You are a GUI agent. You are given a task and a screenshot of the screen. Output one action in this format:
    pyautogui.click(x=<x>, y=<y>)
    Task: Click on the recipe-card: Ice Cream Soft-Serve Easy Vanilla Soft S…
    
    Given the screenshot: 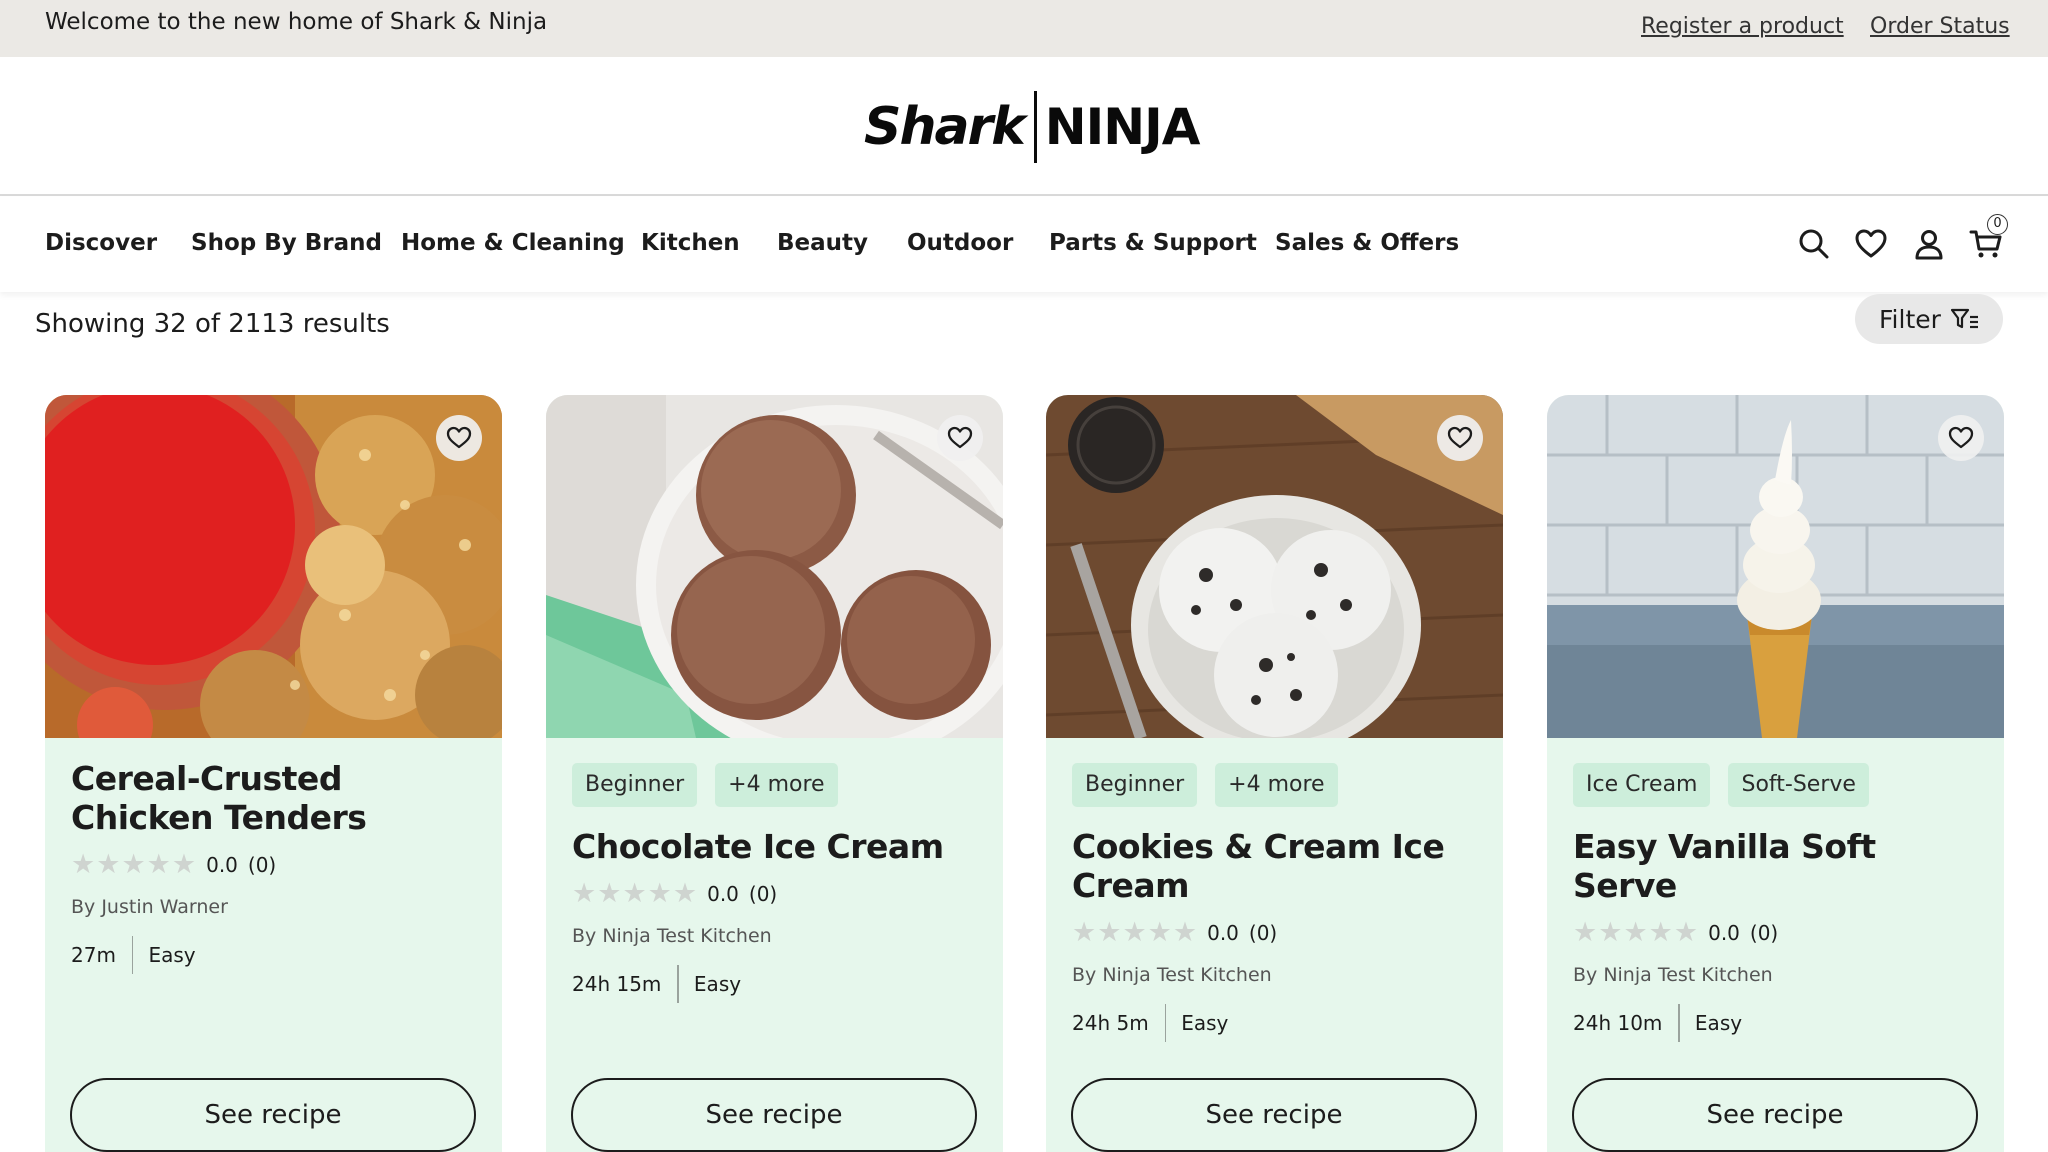 What is the action you would take?
    pyautogui.click(x=1775, y=773)
    